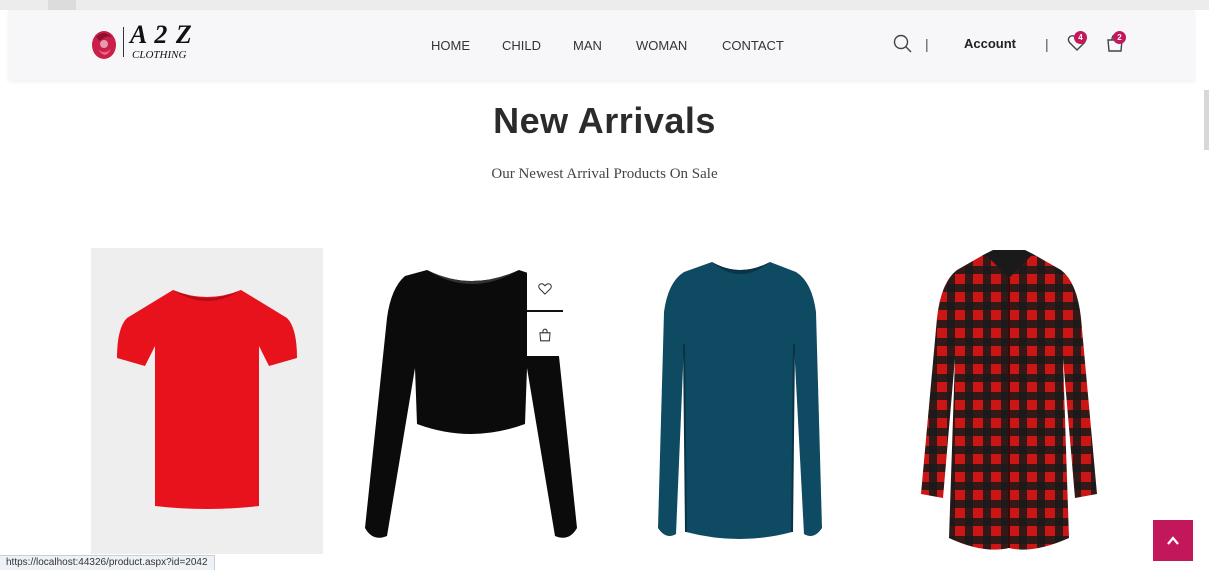  Describe the element at coordinates (604, 174) in the screenshot. I see `section-subtitle: Our Newest Arrival Products On Sale` at that location.